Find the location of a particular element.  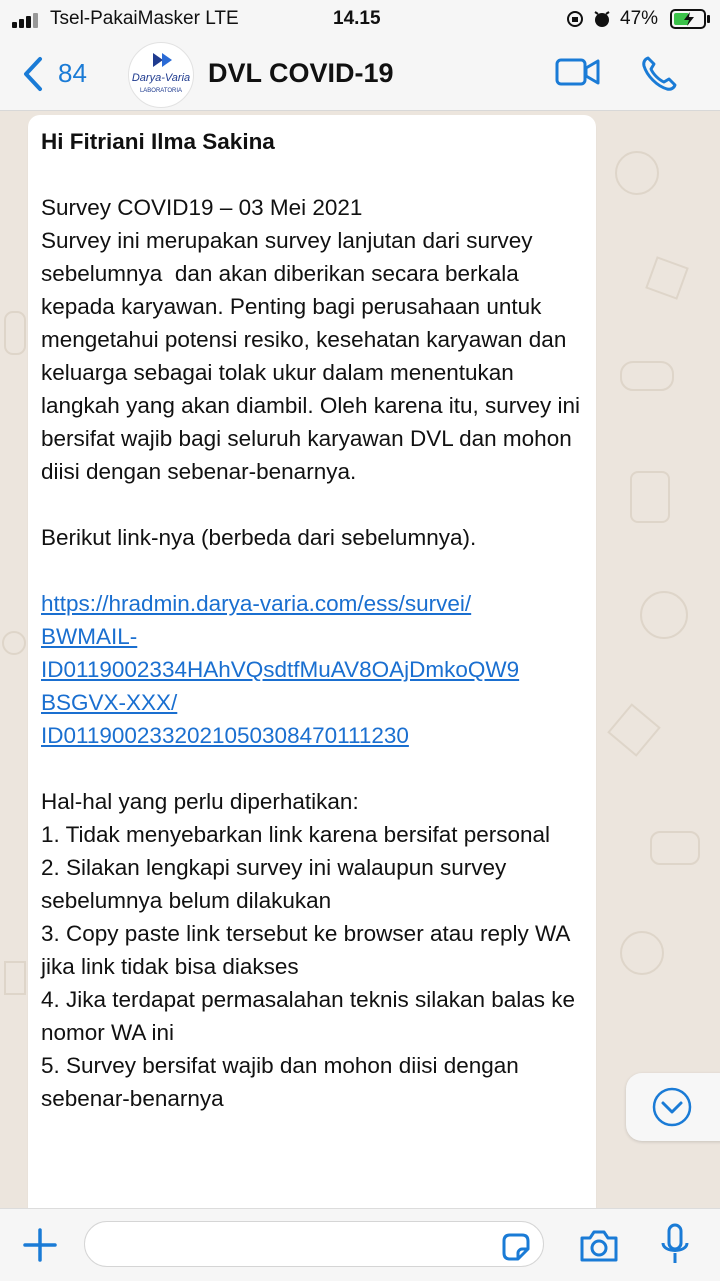

input-bar is located at coordinates (360, 1244).